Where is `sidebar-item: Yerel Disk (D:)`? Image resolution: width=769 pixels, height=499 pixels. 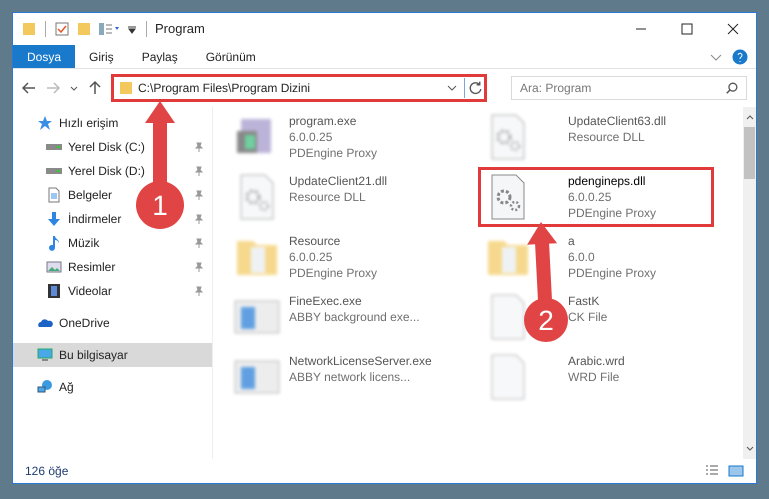
sidebar-item: Yerel Disk (D:) is located at coordinates (106, 171).